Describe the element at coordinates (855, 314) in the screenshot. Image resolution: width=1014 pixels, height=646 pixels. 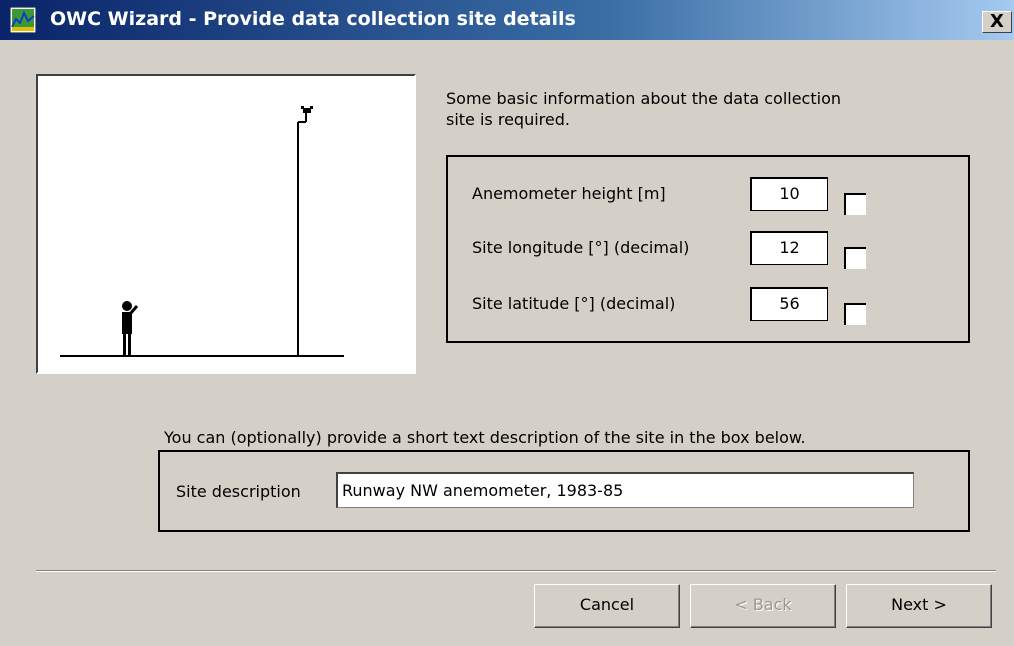
I see `site-latitude-checkbox` at that location.